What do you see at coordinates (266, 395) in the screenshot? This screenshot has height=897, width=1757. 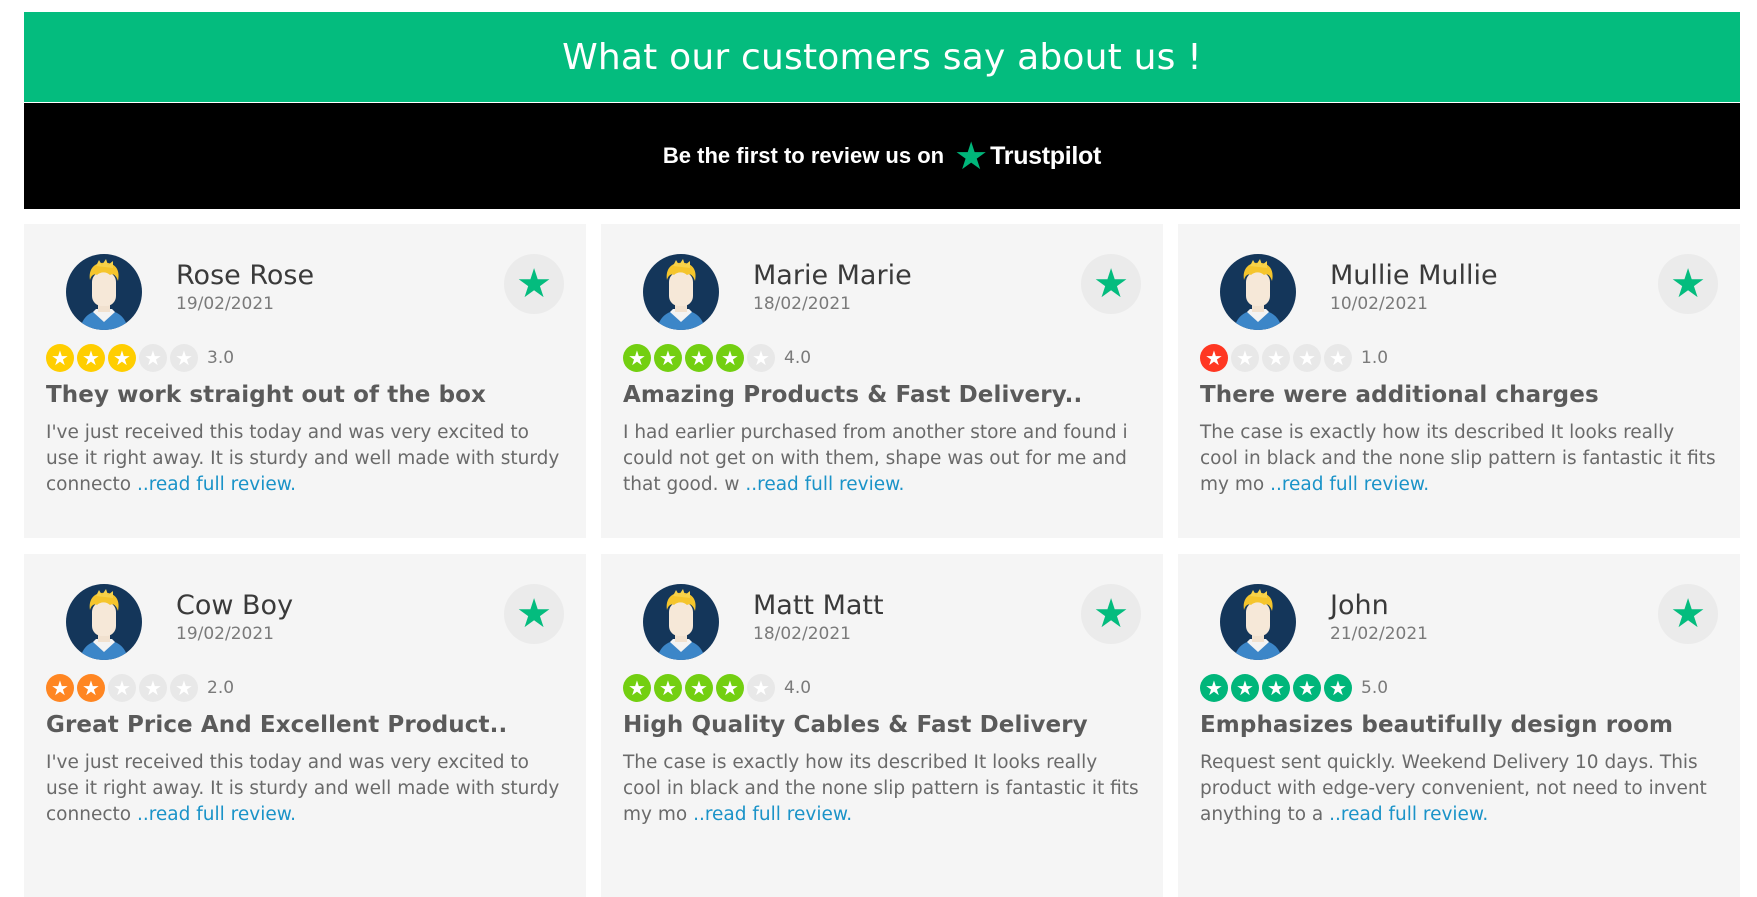 I see `review-title: They work straight out of the box` at bounding box center [266, 395].